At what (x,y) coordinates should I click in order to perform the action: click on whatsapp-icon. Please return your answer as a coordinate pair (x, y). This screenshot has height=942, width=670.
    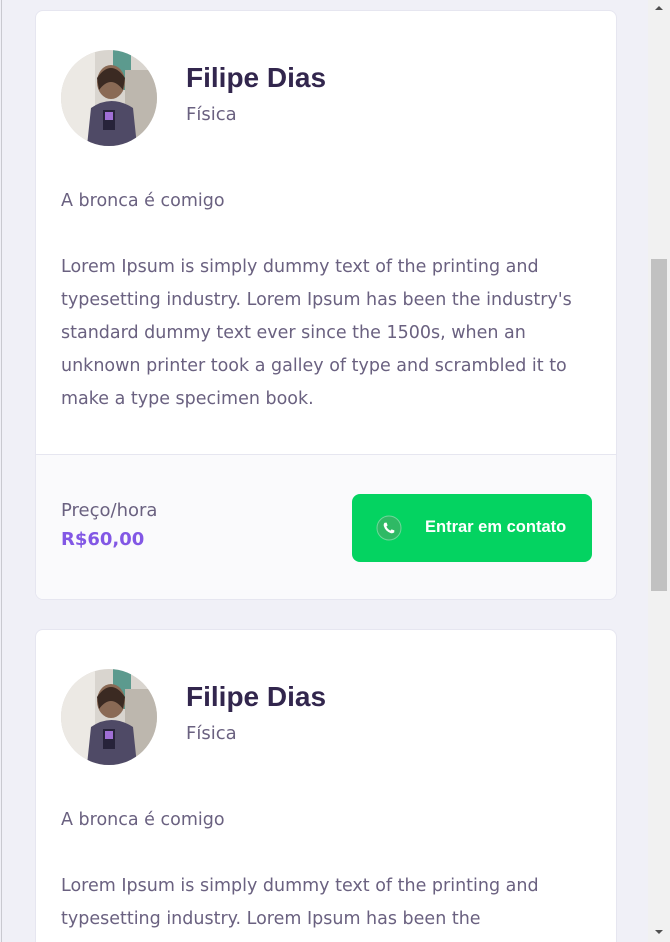
    Looking at the image, I should click on (389, 528).